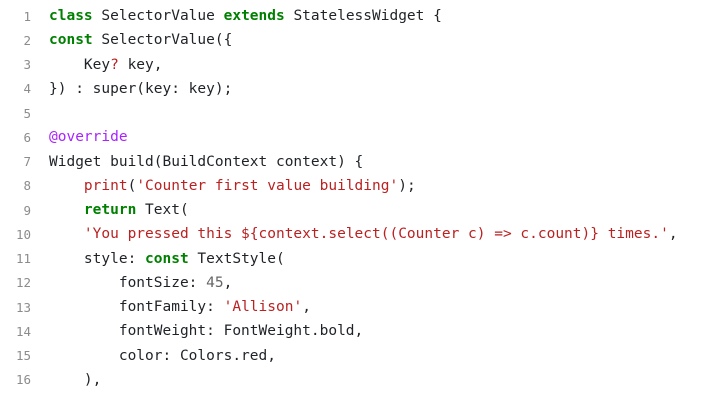  Describe the element at coordinates (88, 137) in the screenshot. I see `code-token: @override` at that location.